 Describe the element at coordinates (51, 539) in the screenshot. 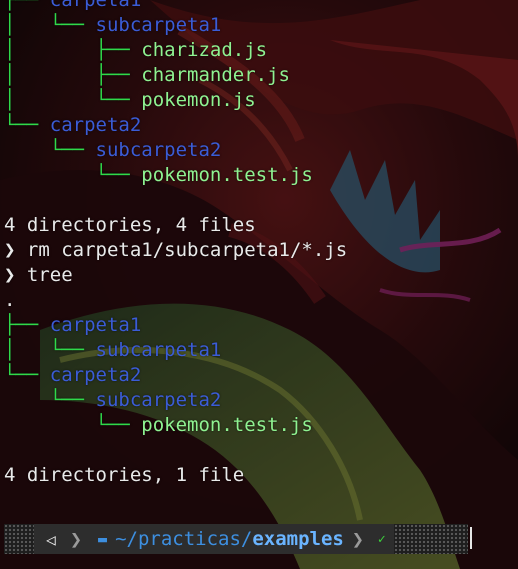

I see `linux-penguin-icon: ◁` at that location.